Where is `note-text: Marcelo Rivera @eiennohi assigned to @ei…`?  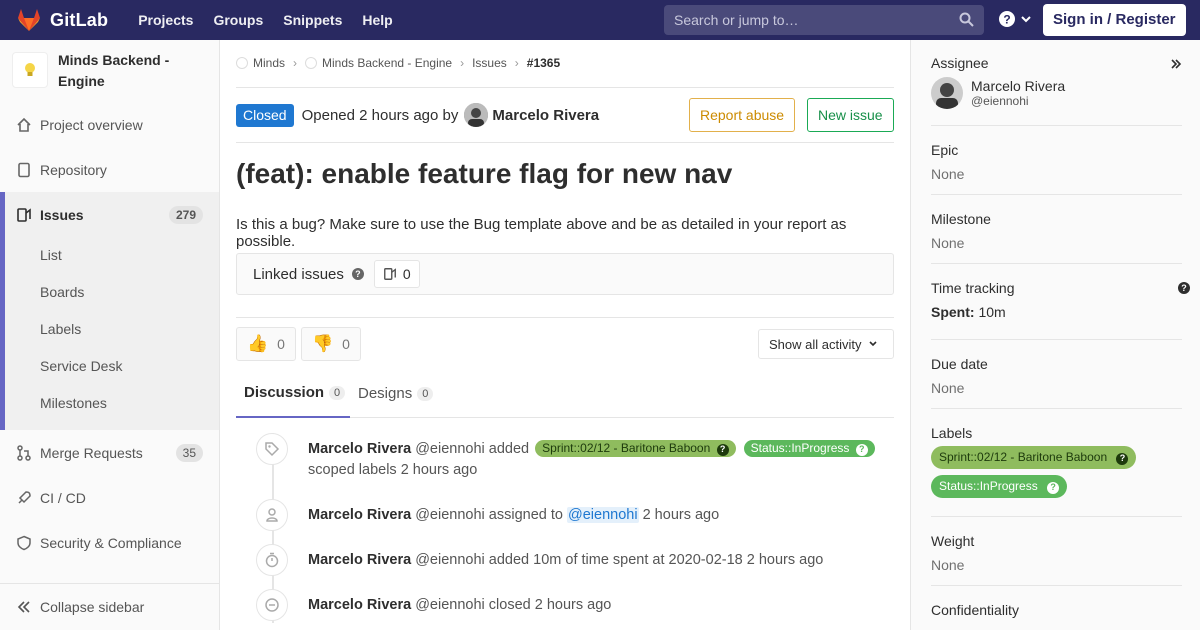 note-text: Marcelo Rivera @eiennohi assigned to @ei… is located at coordinates (603, 515).